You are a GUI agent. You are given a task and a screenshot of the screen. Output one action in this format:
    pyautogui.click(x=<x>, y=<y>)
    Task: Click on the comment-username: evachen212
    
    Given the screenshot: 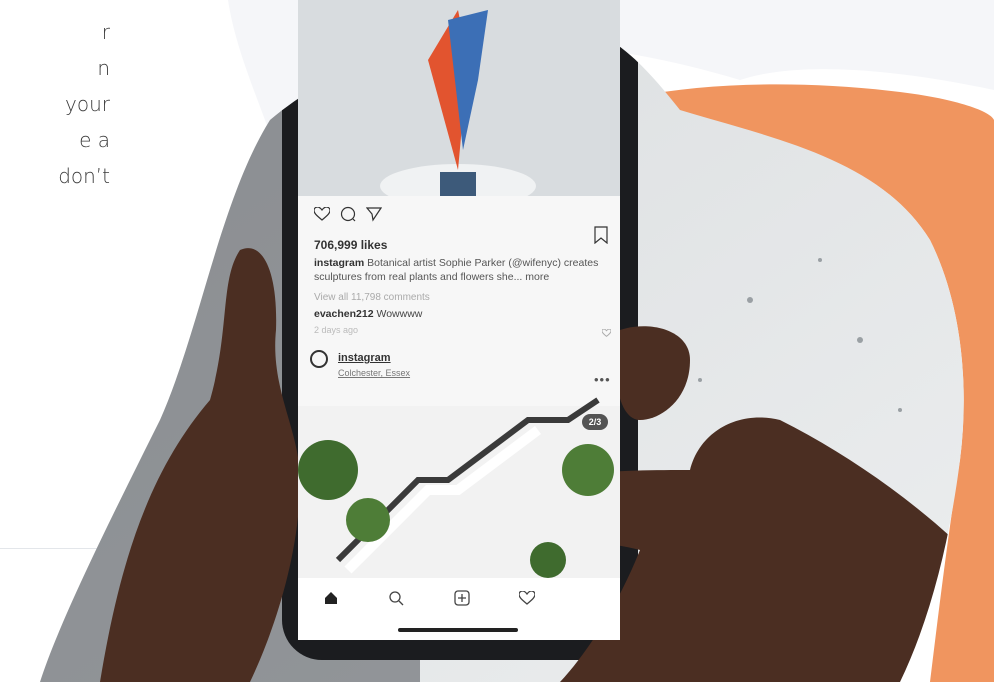 What is the action you would take?
    pyautogui.click(x=344, y=314)
    